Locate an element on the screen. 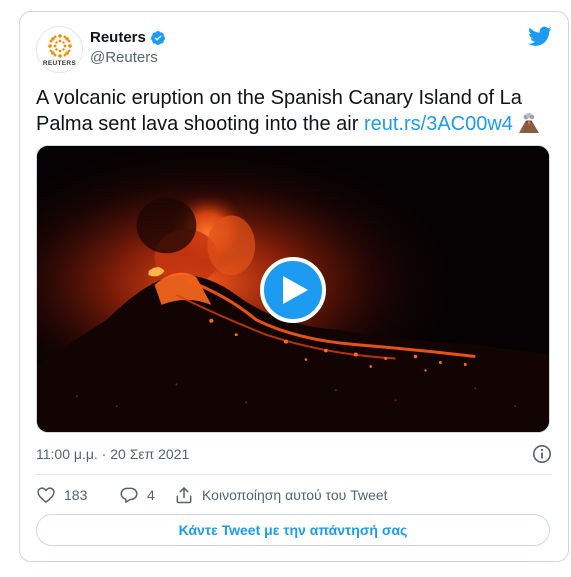 The height and width of the screenshot is (577, 571). tweet-link: reut.rs/3AC00w4 is located at coordinates (438, 124).